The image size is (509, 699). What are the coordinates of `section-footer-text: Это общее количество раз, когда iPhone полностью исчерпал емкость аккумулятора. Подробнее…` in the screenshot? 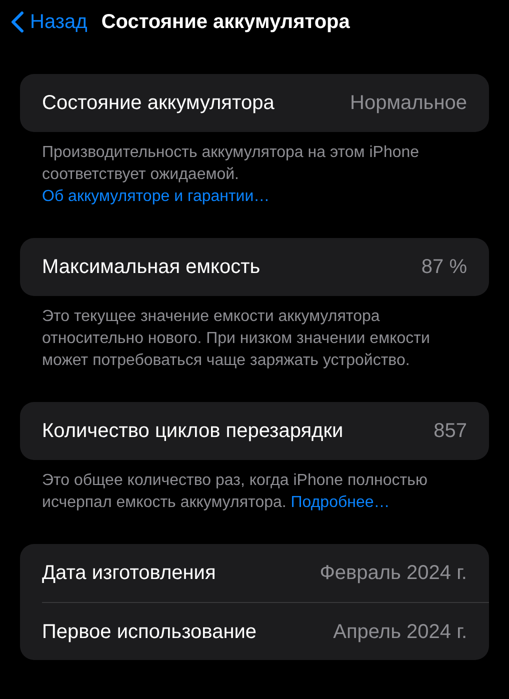 It's located at (234, 492).